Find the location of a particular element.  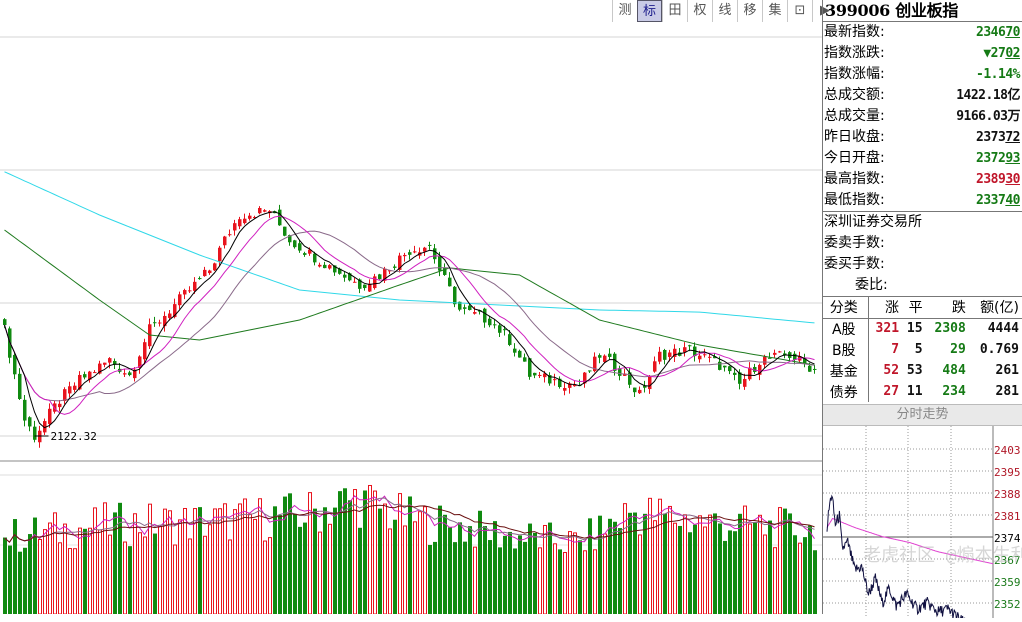

toolbar-button-6: 集 is located at coordinates (774, 11).